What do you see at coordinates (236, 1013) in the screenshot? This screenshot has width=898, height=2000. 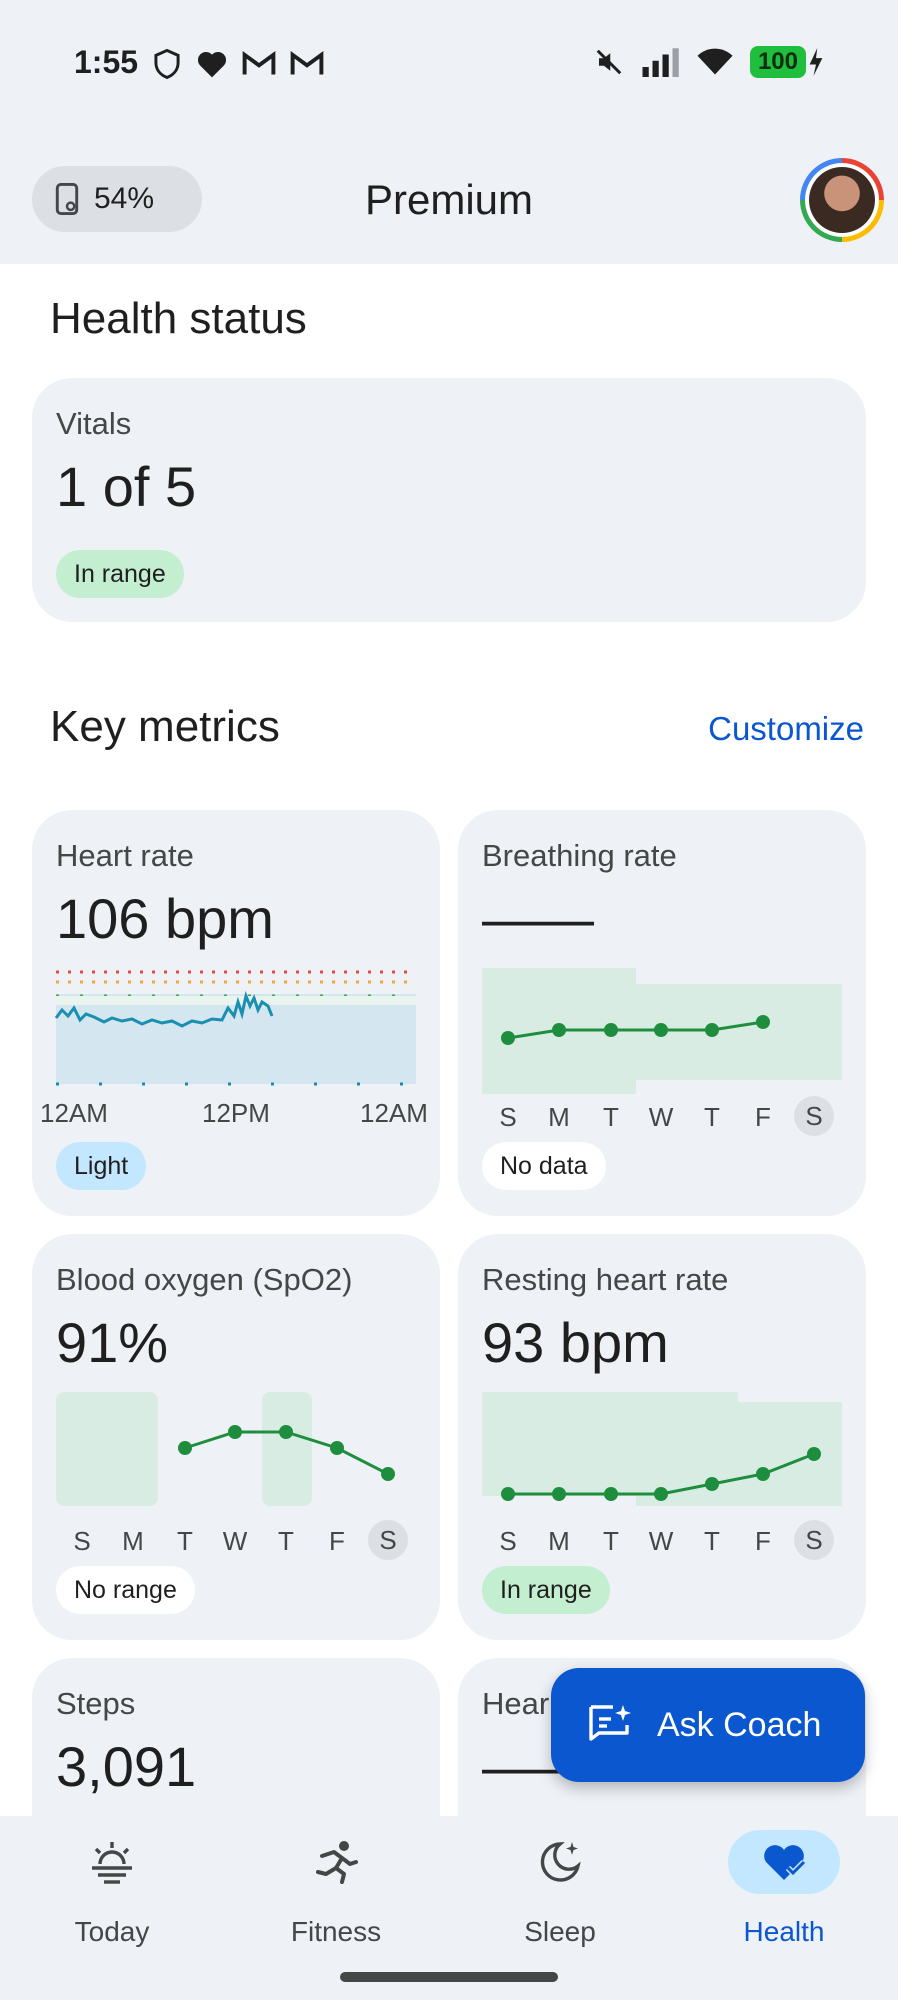 I see `heart-rate-card: Heart rate 106 bpm 12AM 12PM 12AM Light` at bounding box center [236, 1013].